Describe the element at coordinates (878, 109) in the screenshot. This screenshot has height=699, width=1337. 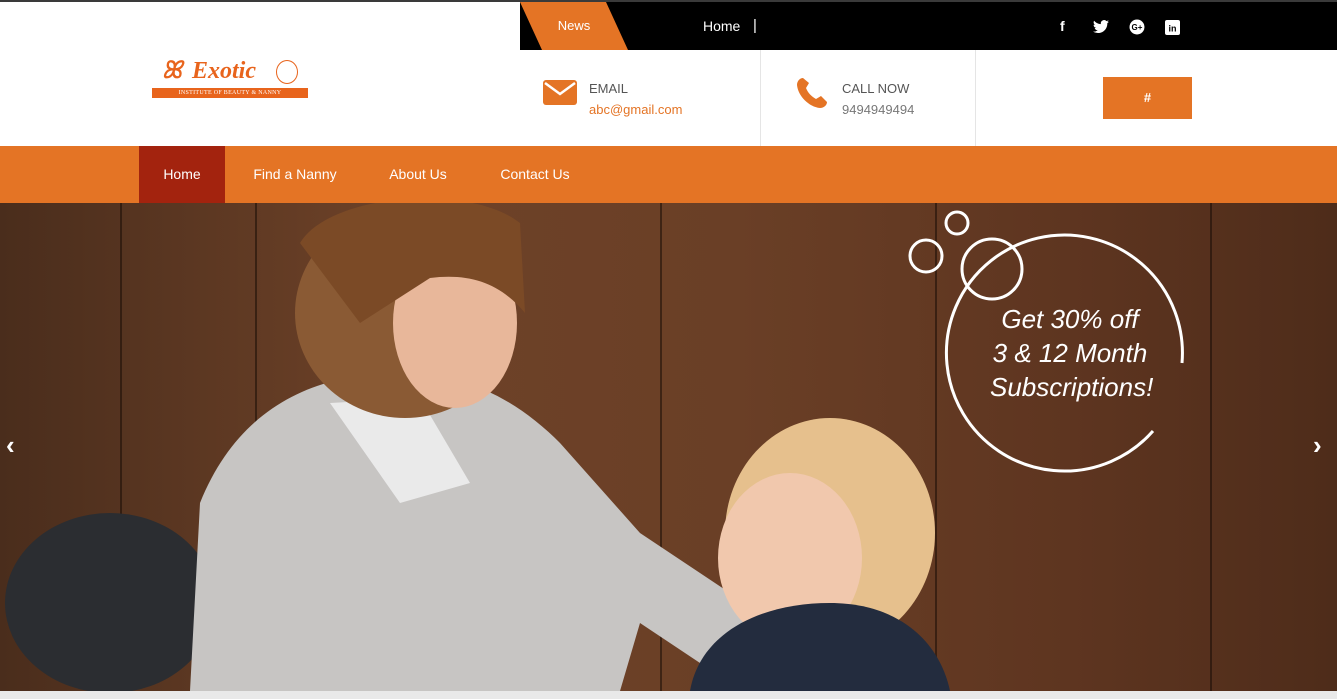
I see `phone-number: 9494949494` at that location.